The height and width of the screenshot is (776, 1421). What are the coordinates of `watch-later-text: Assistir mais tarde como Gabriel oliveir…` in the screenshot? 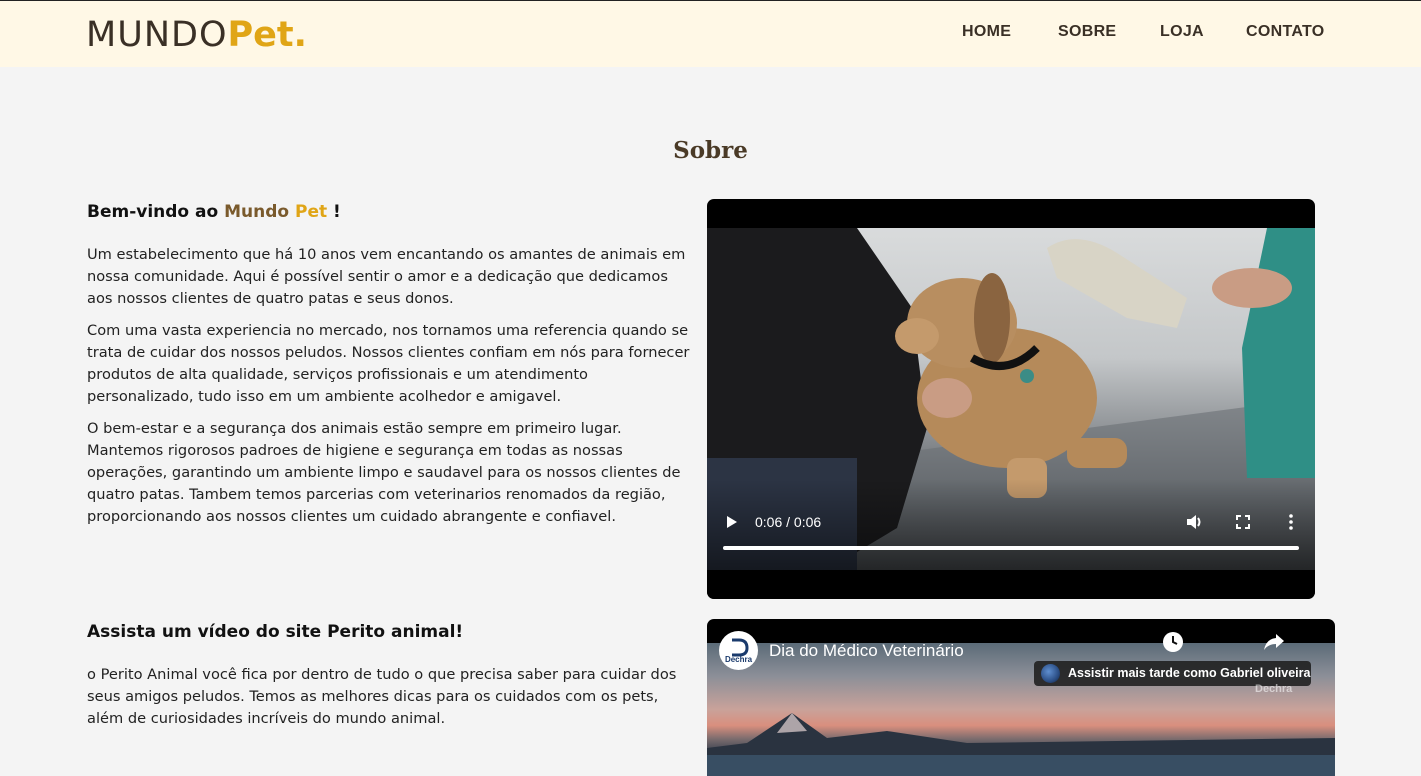 It's located at (1189, 673).